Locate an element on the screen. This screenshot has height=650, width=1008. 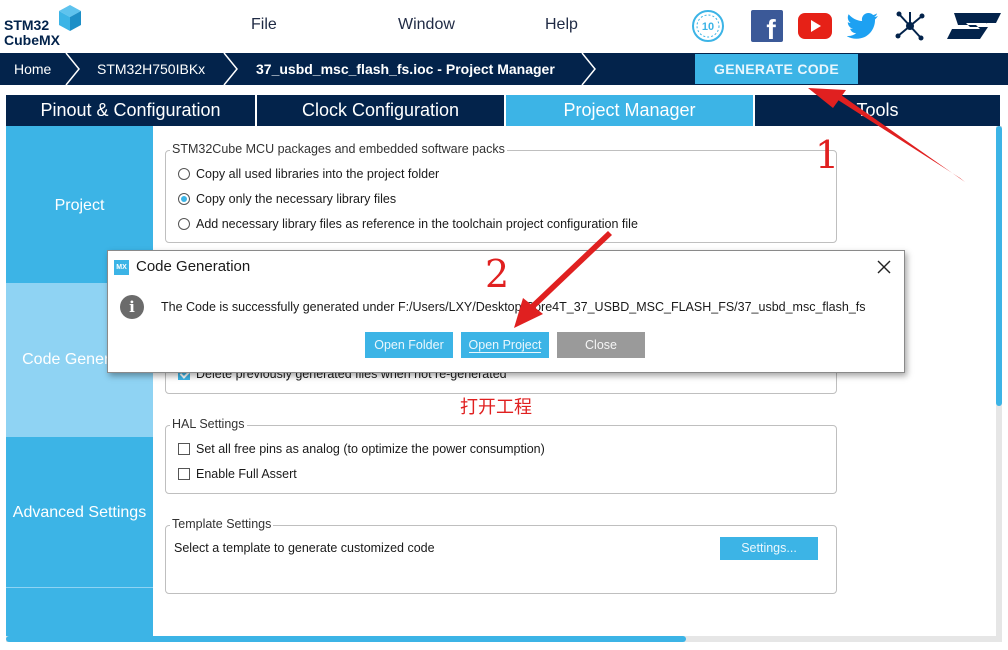
annotation-step-1: 1 is located at coordinates (827, 155).